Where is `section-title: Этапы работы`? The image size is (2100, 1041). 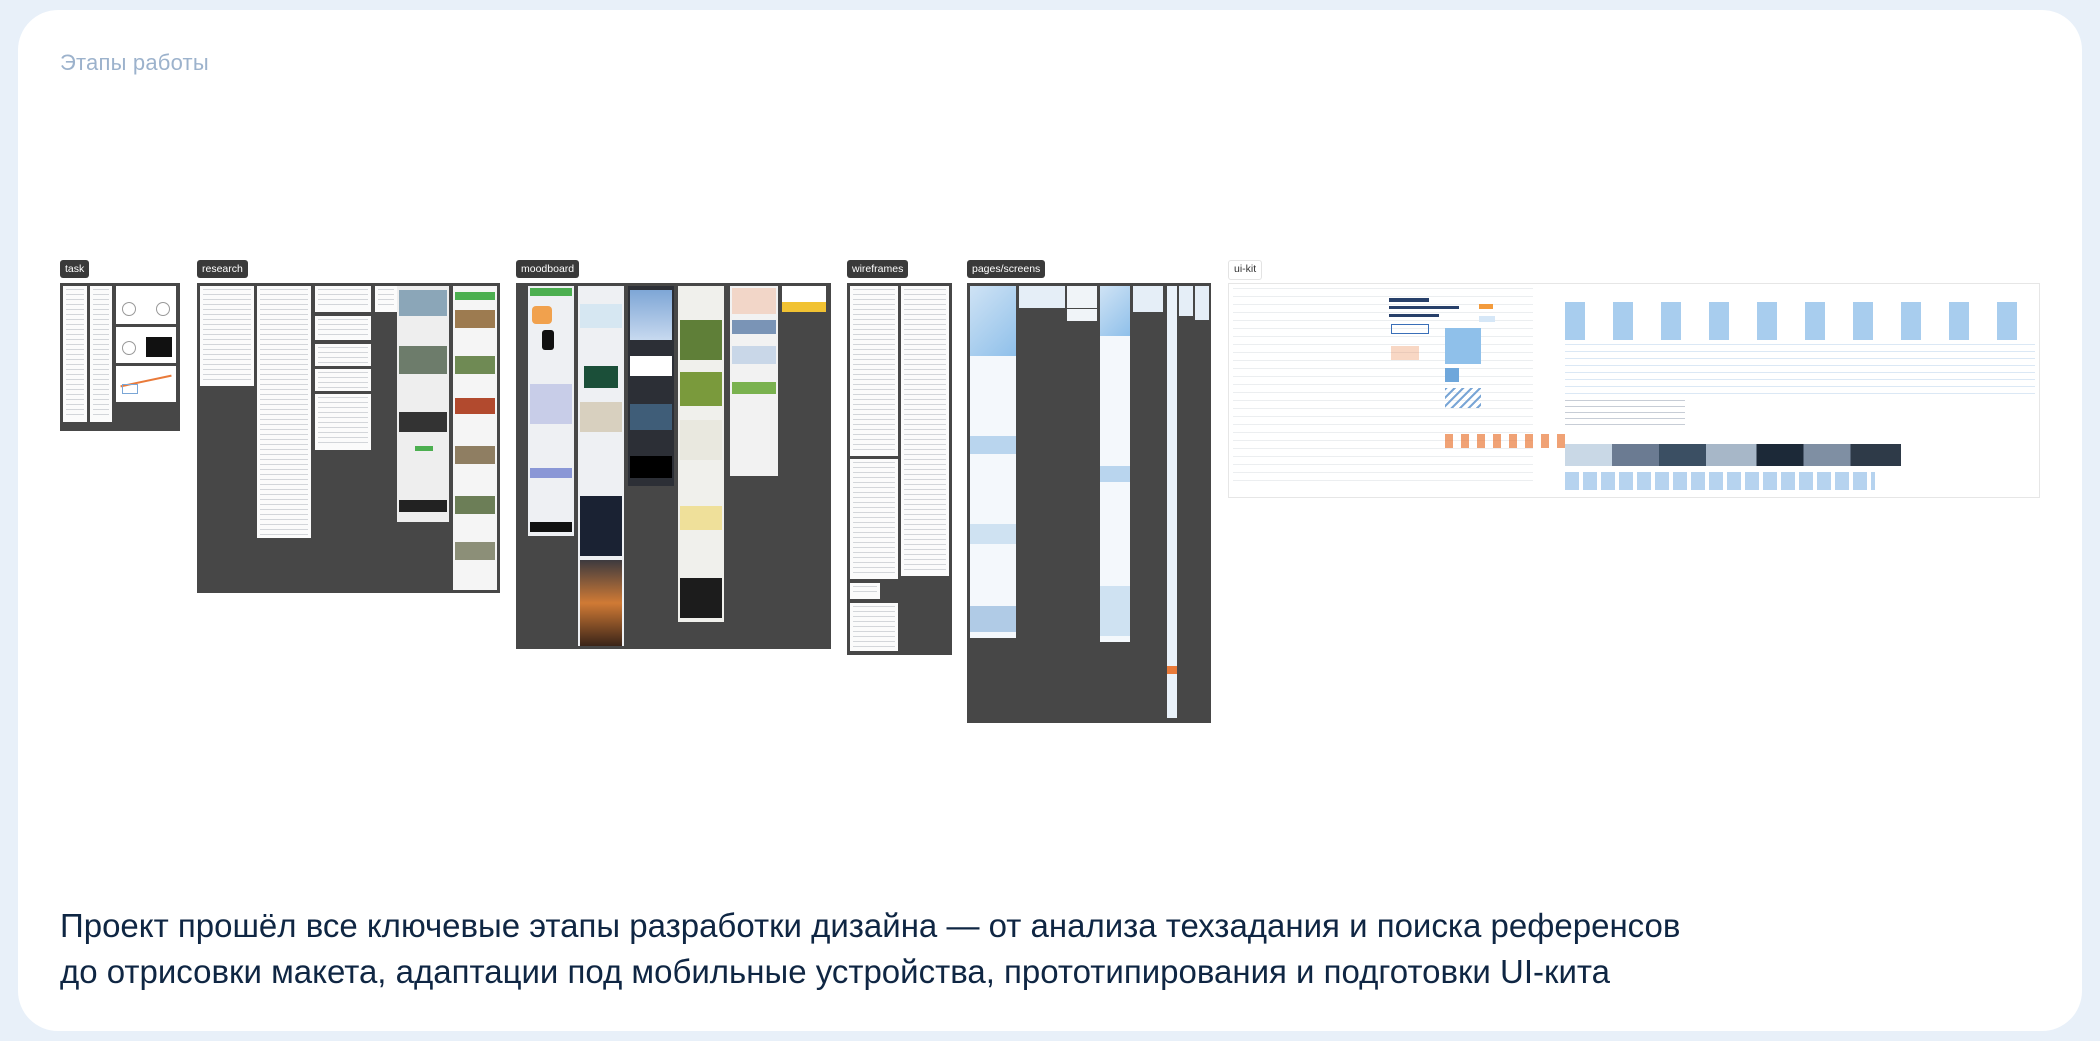 section-title: Этапы работы is located at coordinates (134, 62).